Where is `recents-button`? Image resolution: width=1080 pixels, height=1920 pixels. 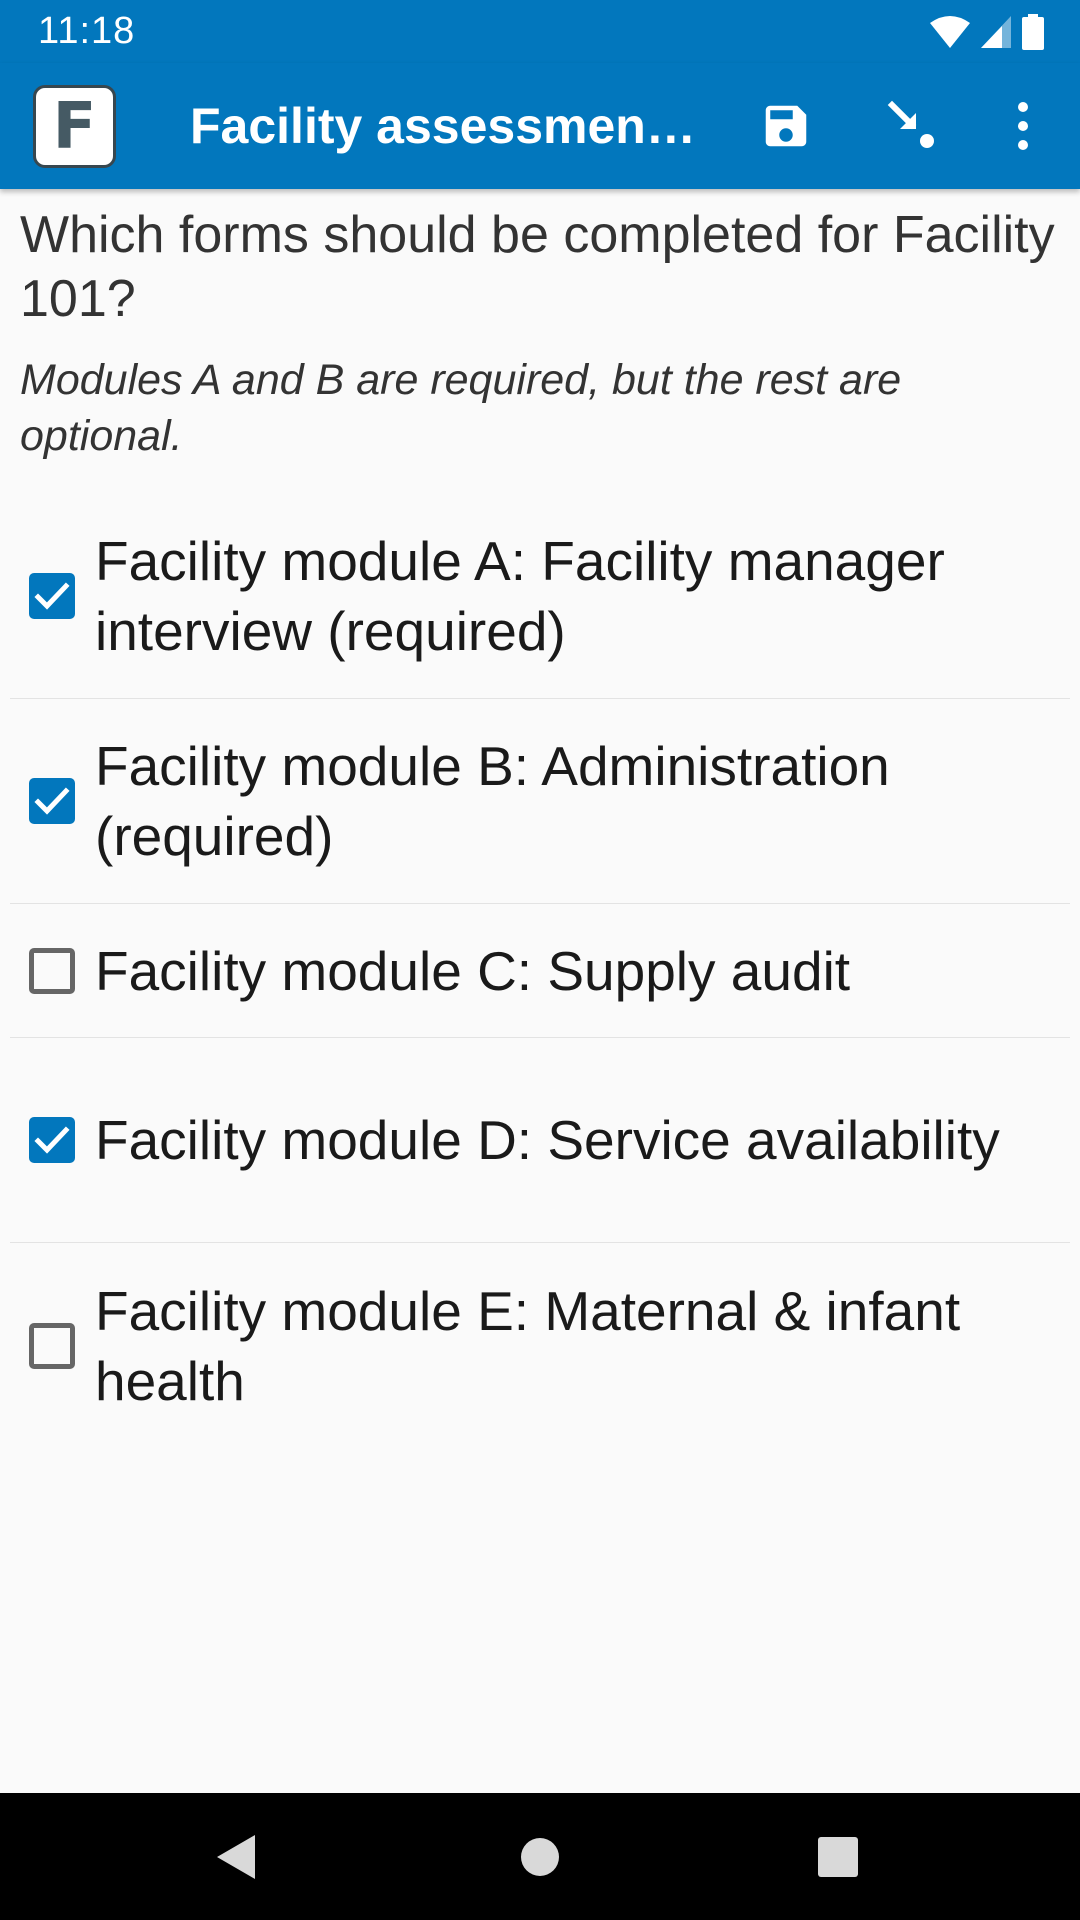
recents-button is located at coordinates (838, 1857).